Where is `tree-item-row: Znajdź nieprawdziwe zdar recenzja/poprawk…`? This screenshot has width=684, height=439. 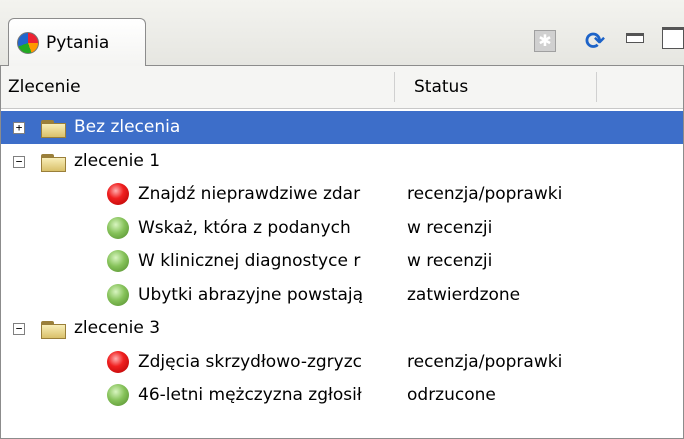
tree-item-row: Znajdź nieprawdziwe zdar recenzja/poprawk… is located at coordinates (342, 194).